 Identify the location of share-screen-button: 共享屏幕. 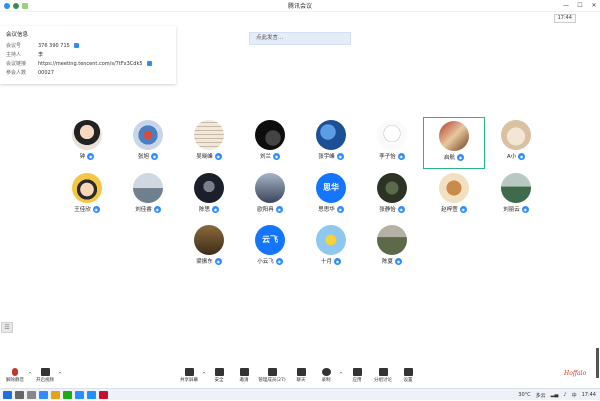
(189, 378).